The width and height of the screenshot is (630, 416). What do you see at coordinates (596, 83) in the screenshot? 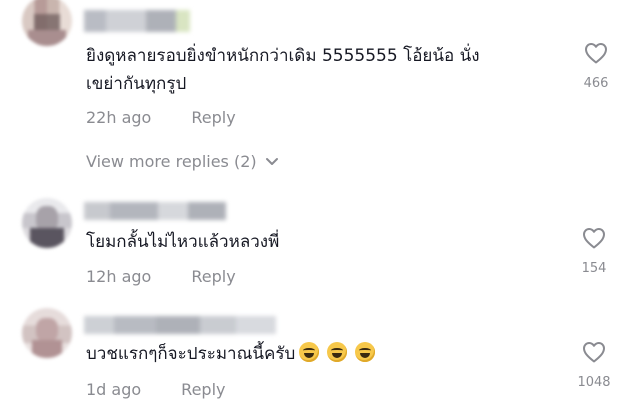
I see `like-count: 466` at bounding box center [596, 83].